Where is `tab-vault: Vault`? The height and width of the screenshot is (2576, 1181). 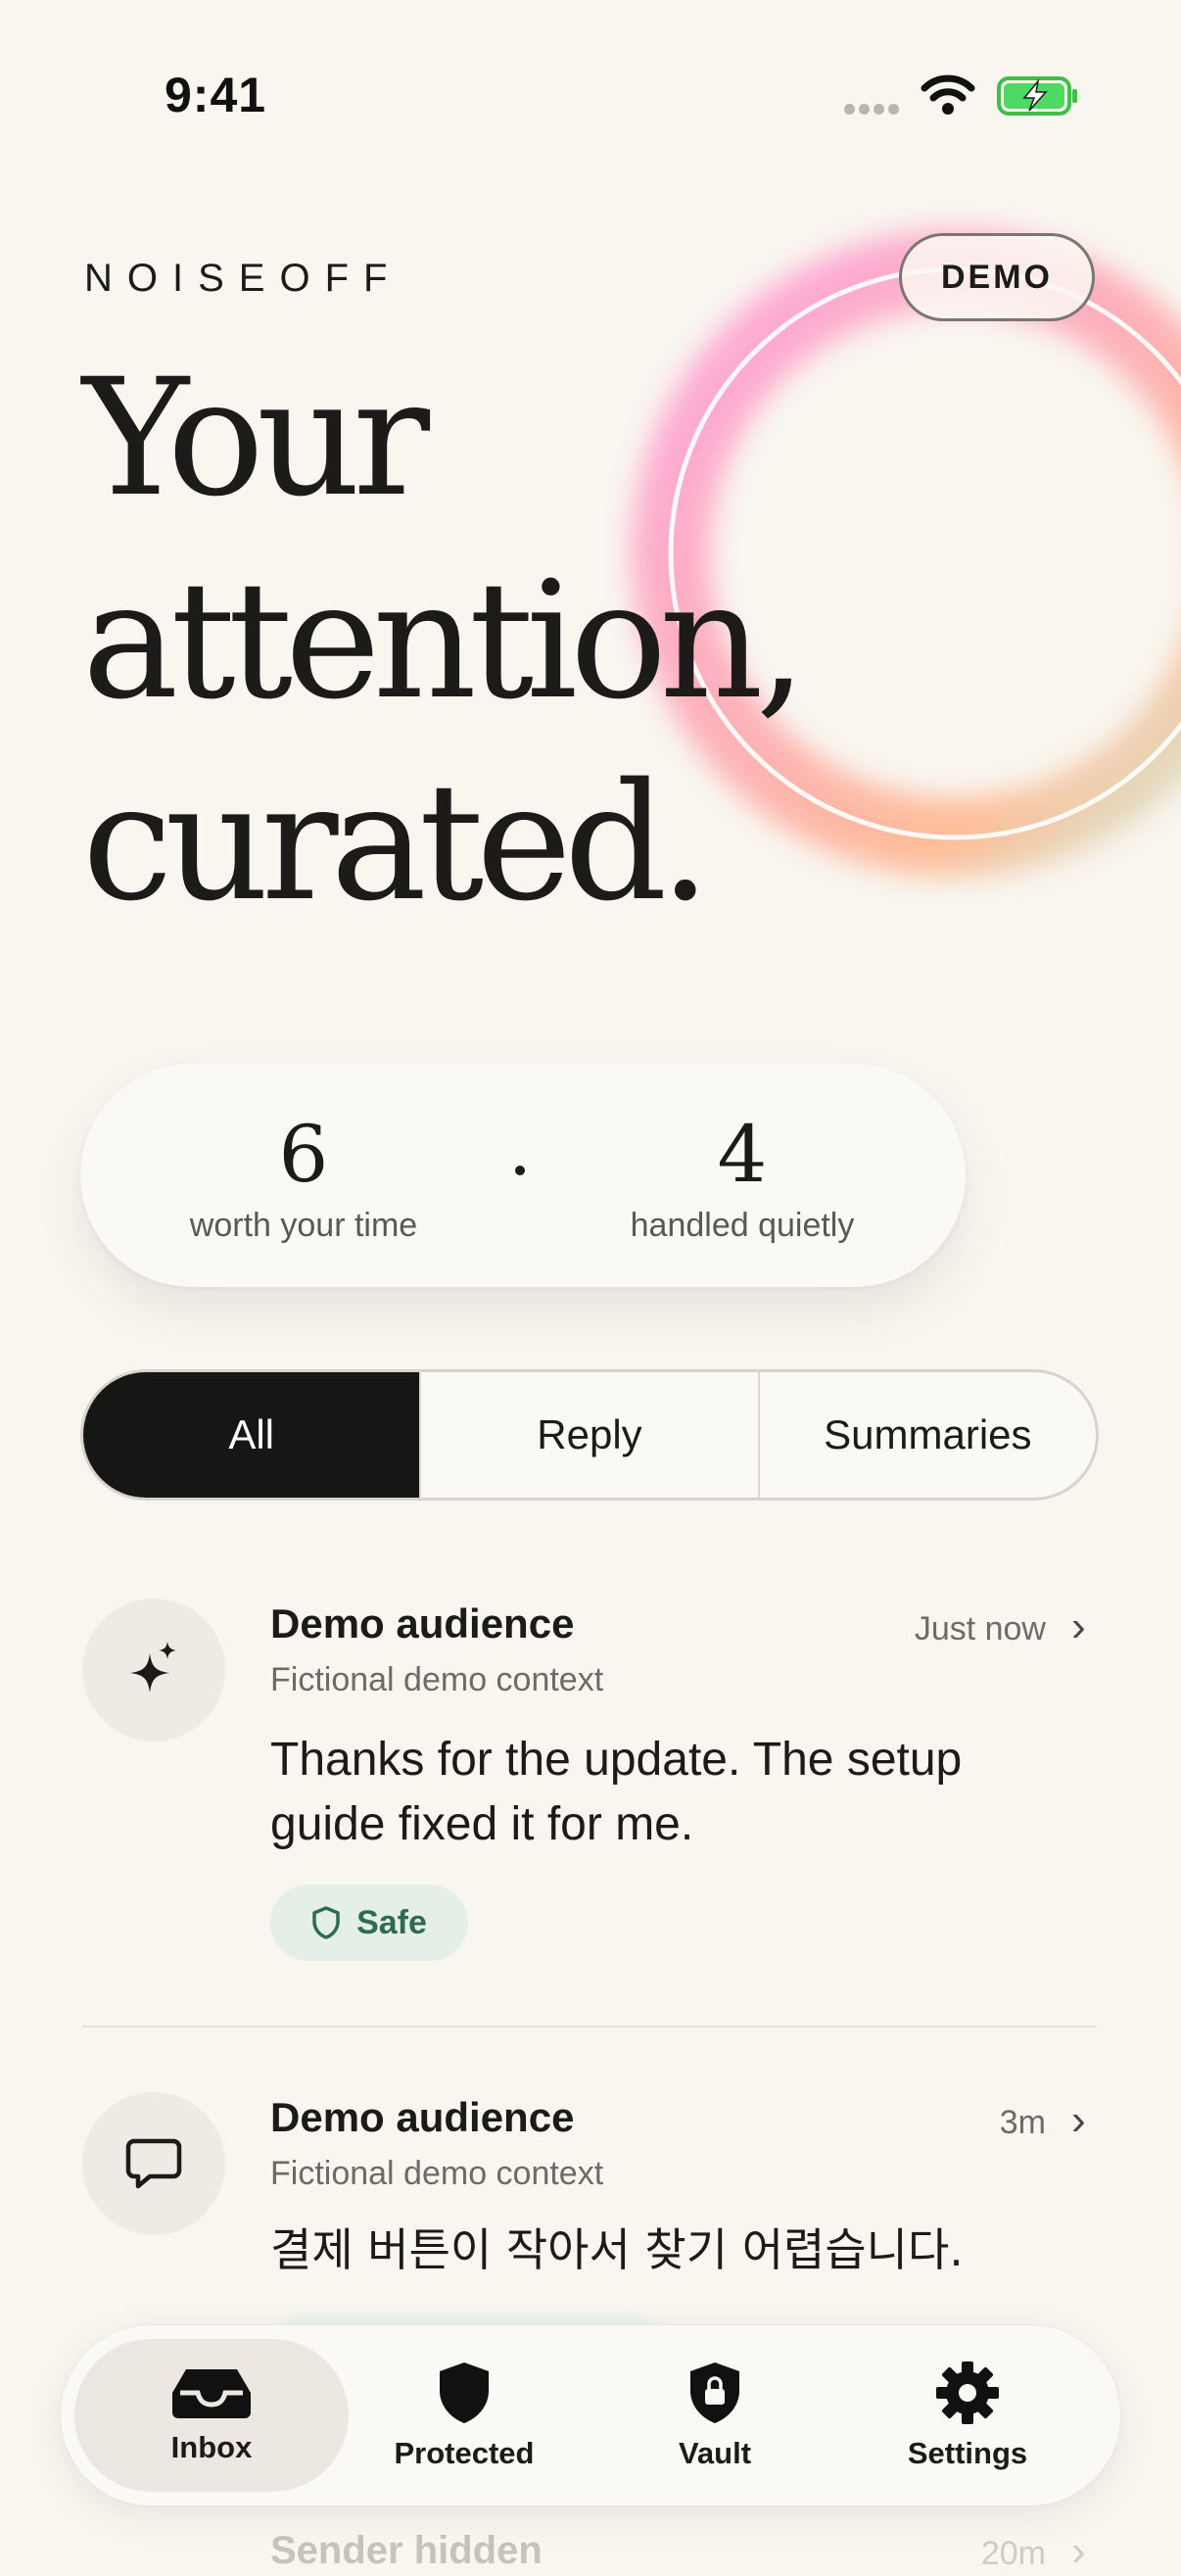
tab-vault: Vault is located at coordinates (715, 2415).